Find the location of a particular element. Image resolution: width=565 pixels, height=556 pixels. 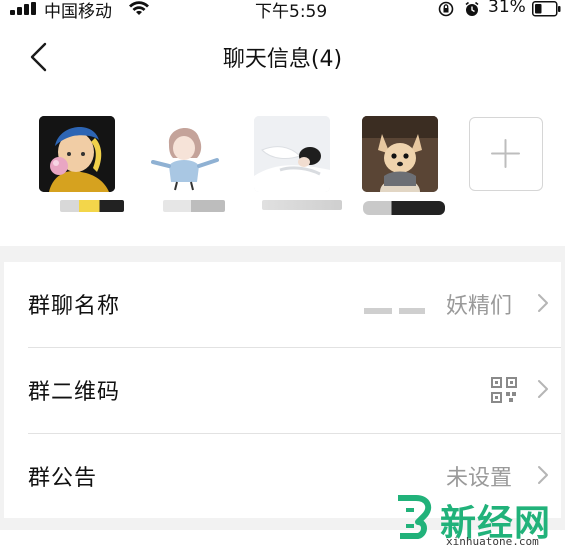

plus-icon is located at coordinates (505, 153).